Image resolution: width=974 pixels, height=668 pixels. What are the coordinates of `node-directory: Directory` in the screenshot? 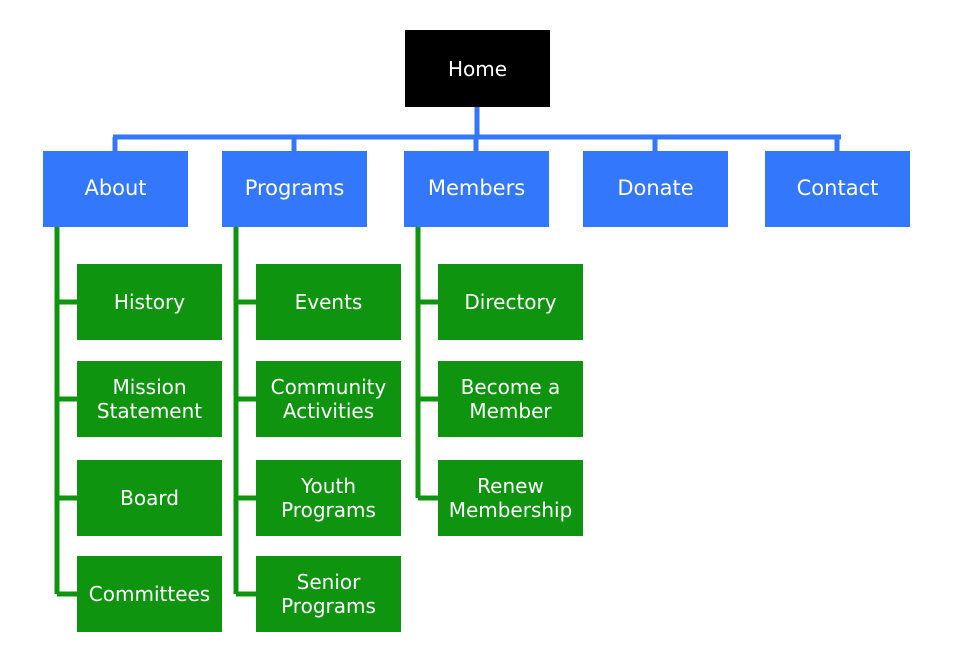 It's located at (510, 302).